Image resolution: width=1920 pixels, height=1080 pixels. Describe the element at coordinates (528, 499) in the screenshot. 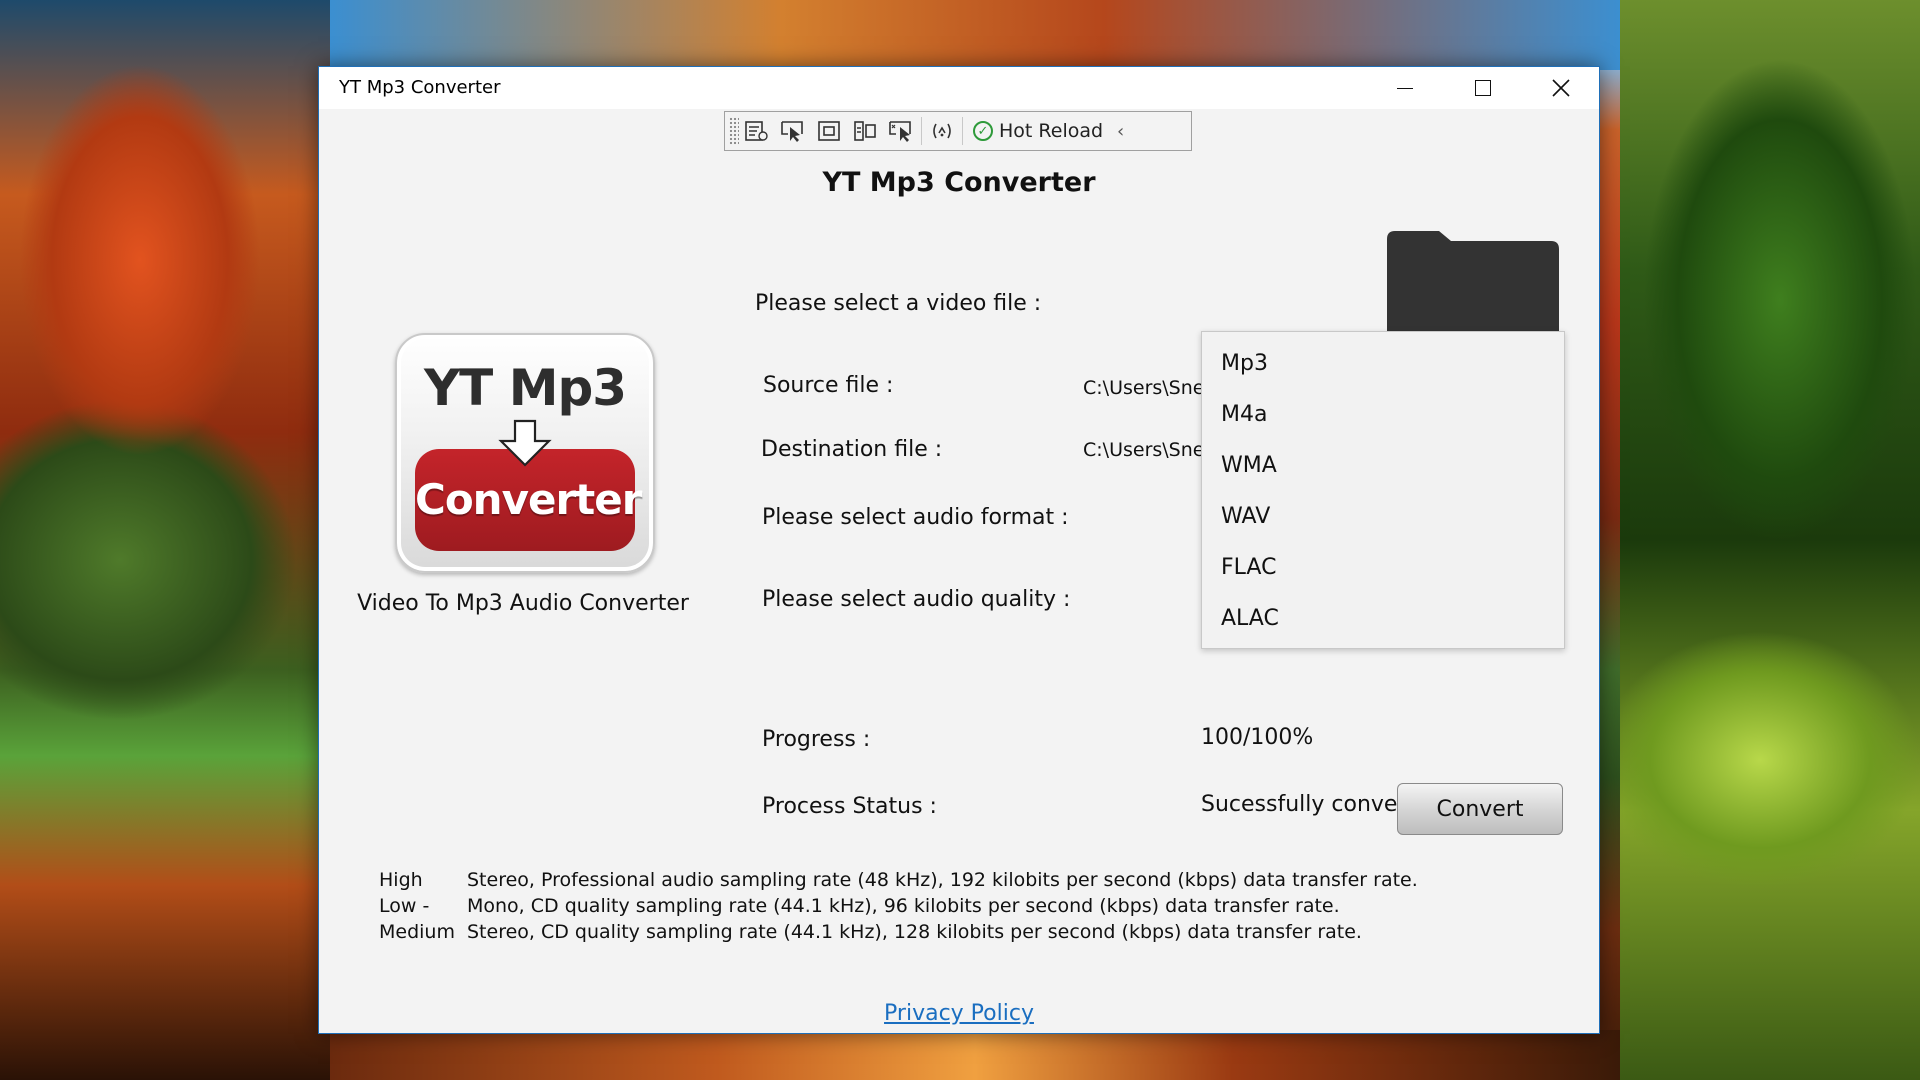

I see `logo-band-text: Converter` at that location.